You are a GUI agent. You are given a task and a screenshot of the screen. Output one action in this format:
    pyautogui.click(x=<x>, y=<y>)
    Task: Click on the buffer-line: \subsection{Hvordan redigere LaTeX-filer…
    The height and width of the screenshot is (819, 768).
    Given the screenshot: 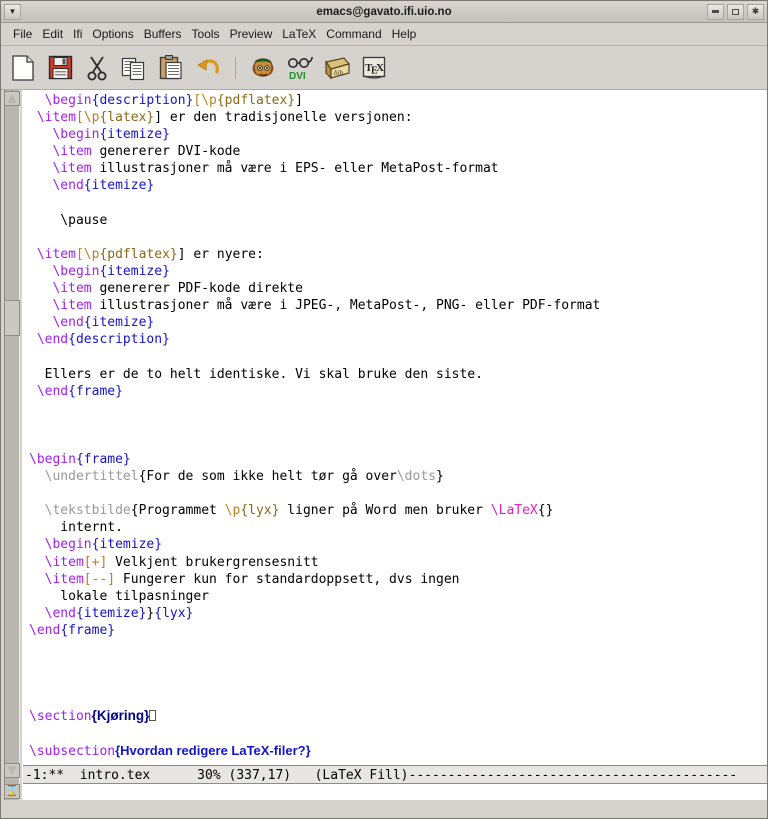 What is the action you would take?
    pyautogui.click(x=398, y=750)
    